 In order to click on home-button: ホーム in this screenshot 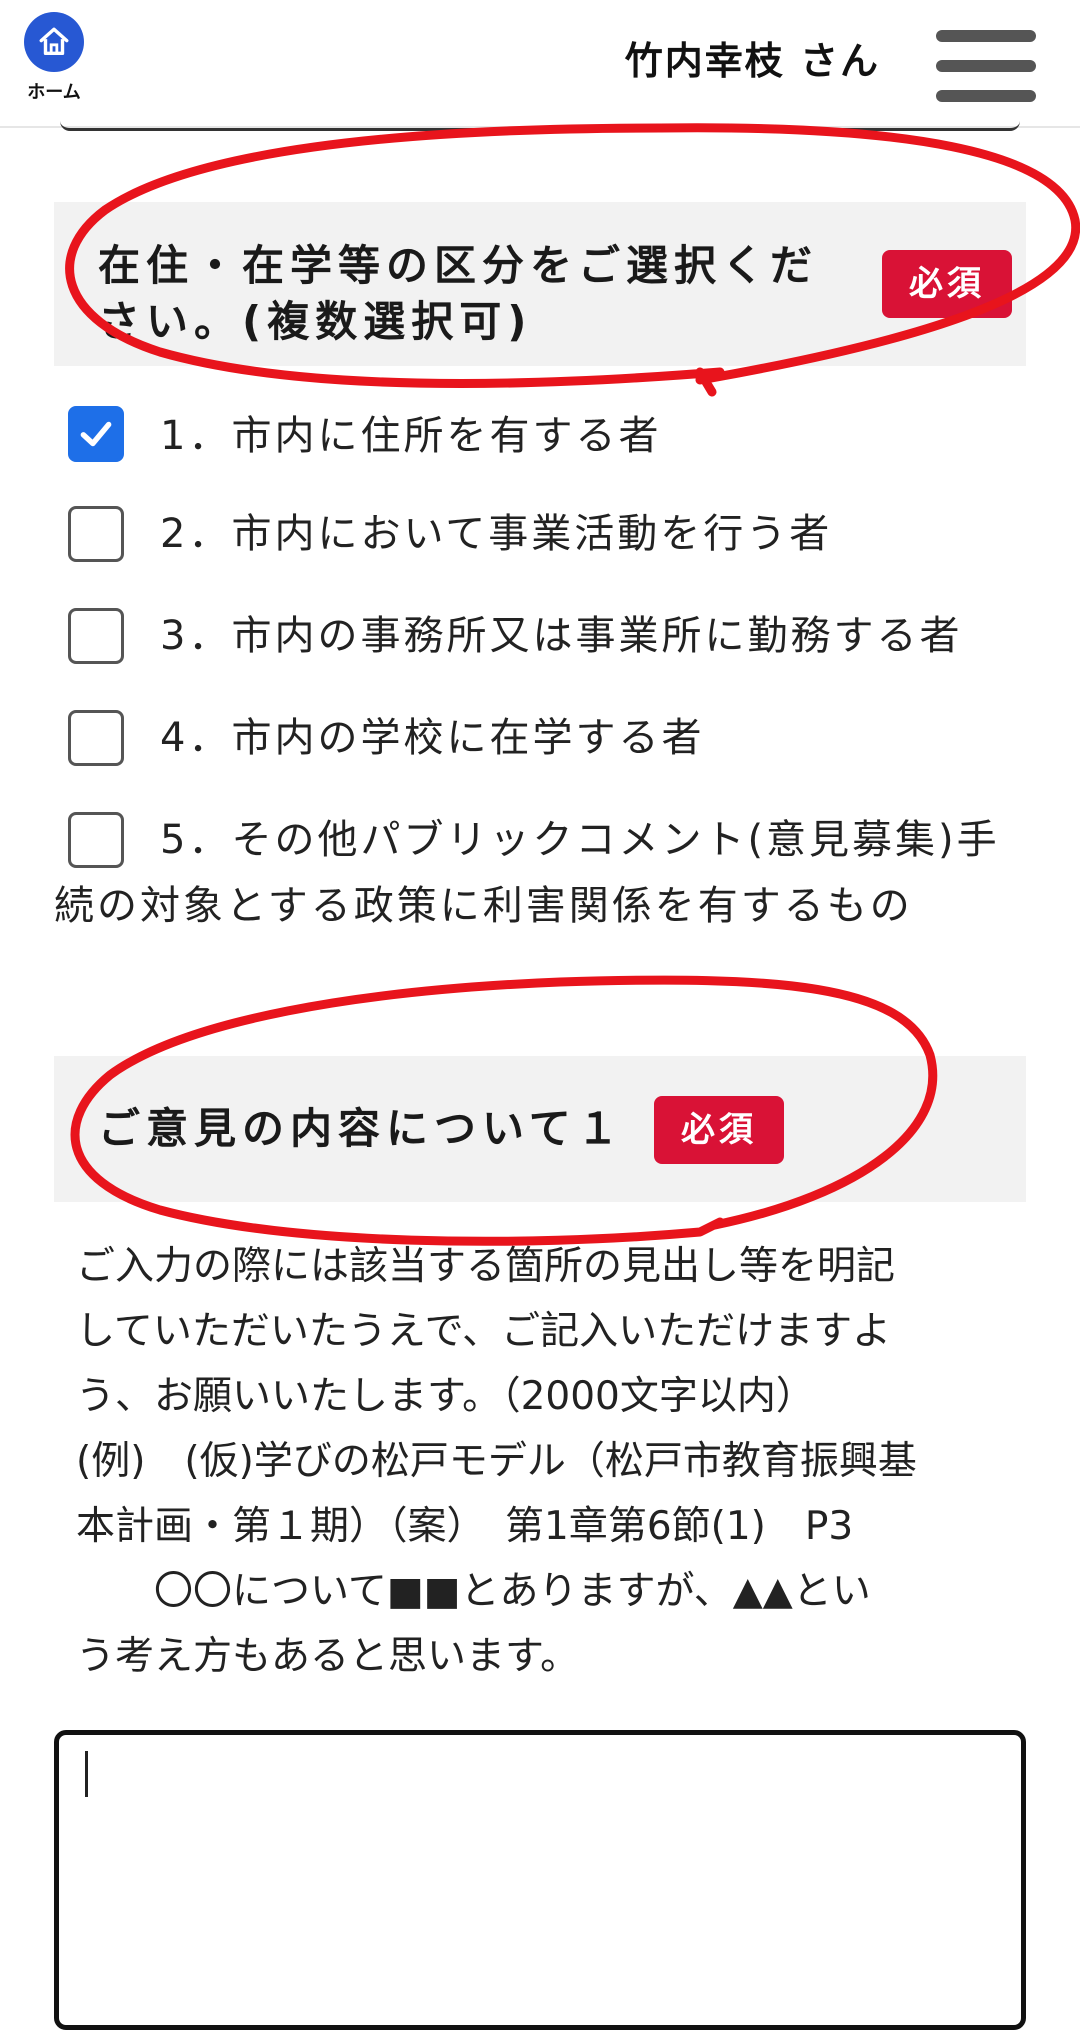, I will do `click(54, 57)`.